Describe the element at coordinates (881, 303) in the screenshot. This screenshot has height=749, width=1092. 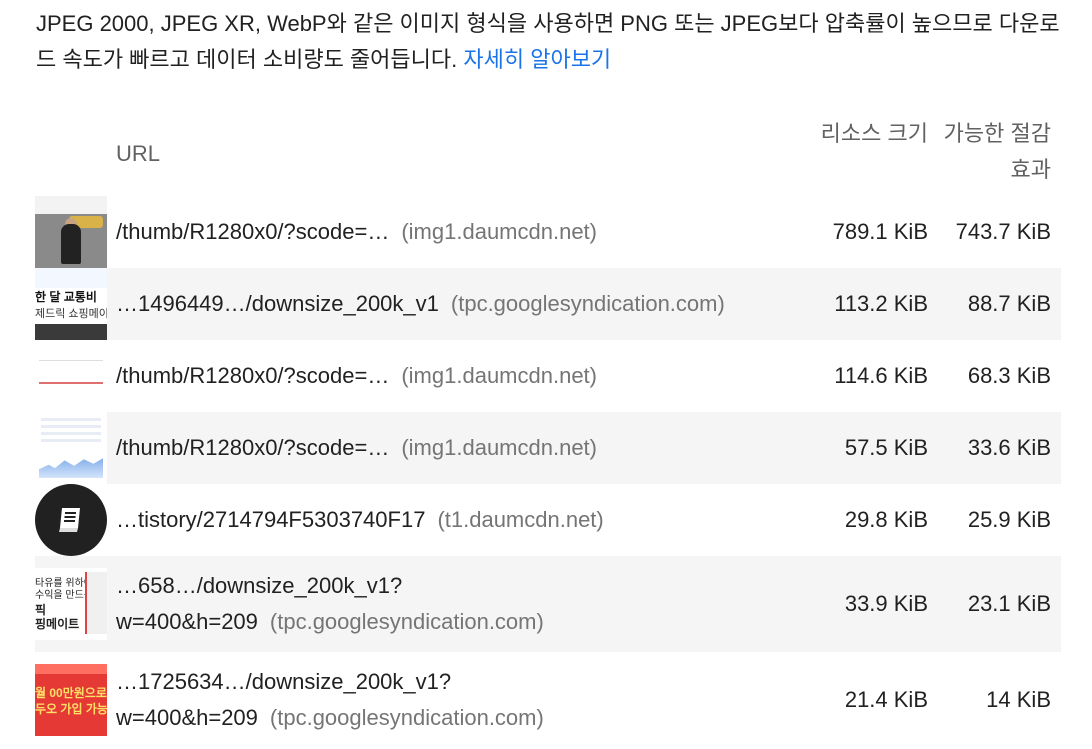
I see `resource-size-value: 113.2 KiB` at that location.